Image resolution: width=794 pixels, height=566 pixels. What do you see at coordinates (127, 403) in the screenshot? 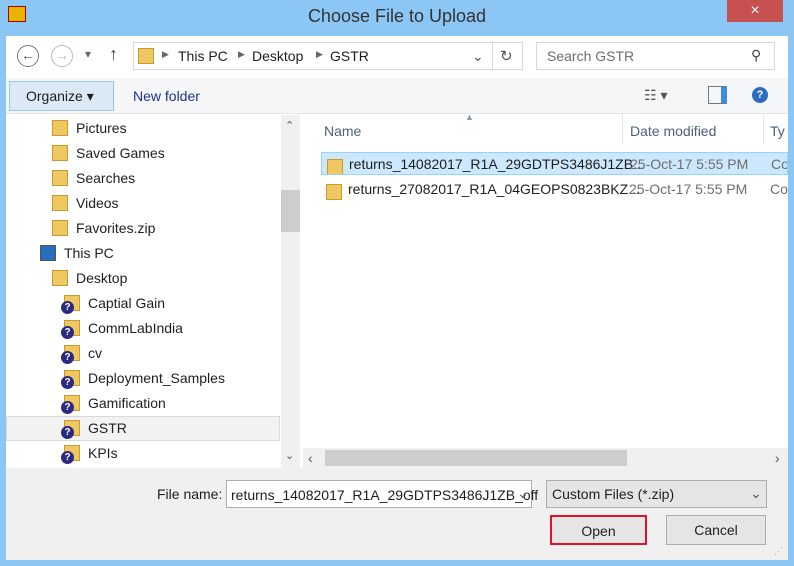
I see `tree-item-label: Gamification` at bounding box center [127, 403].